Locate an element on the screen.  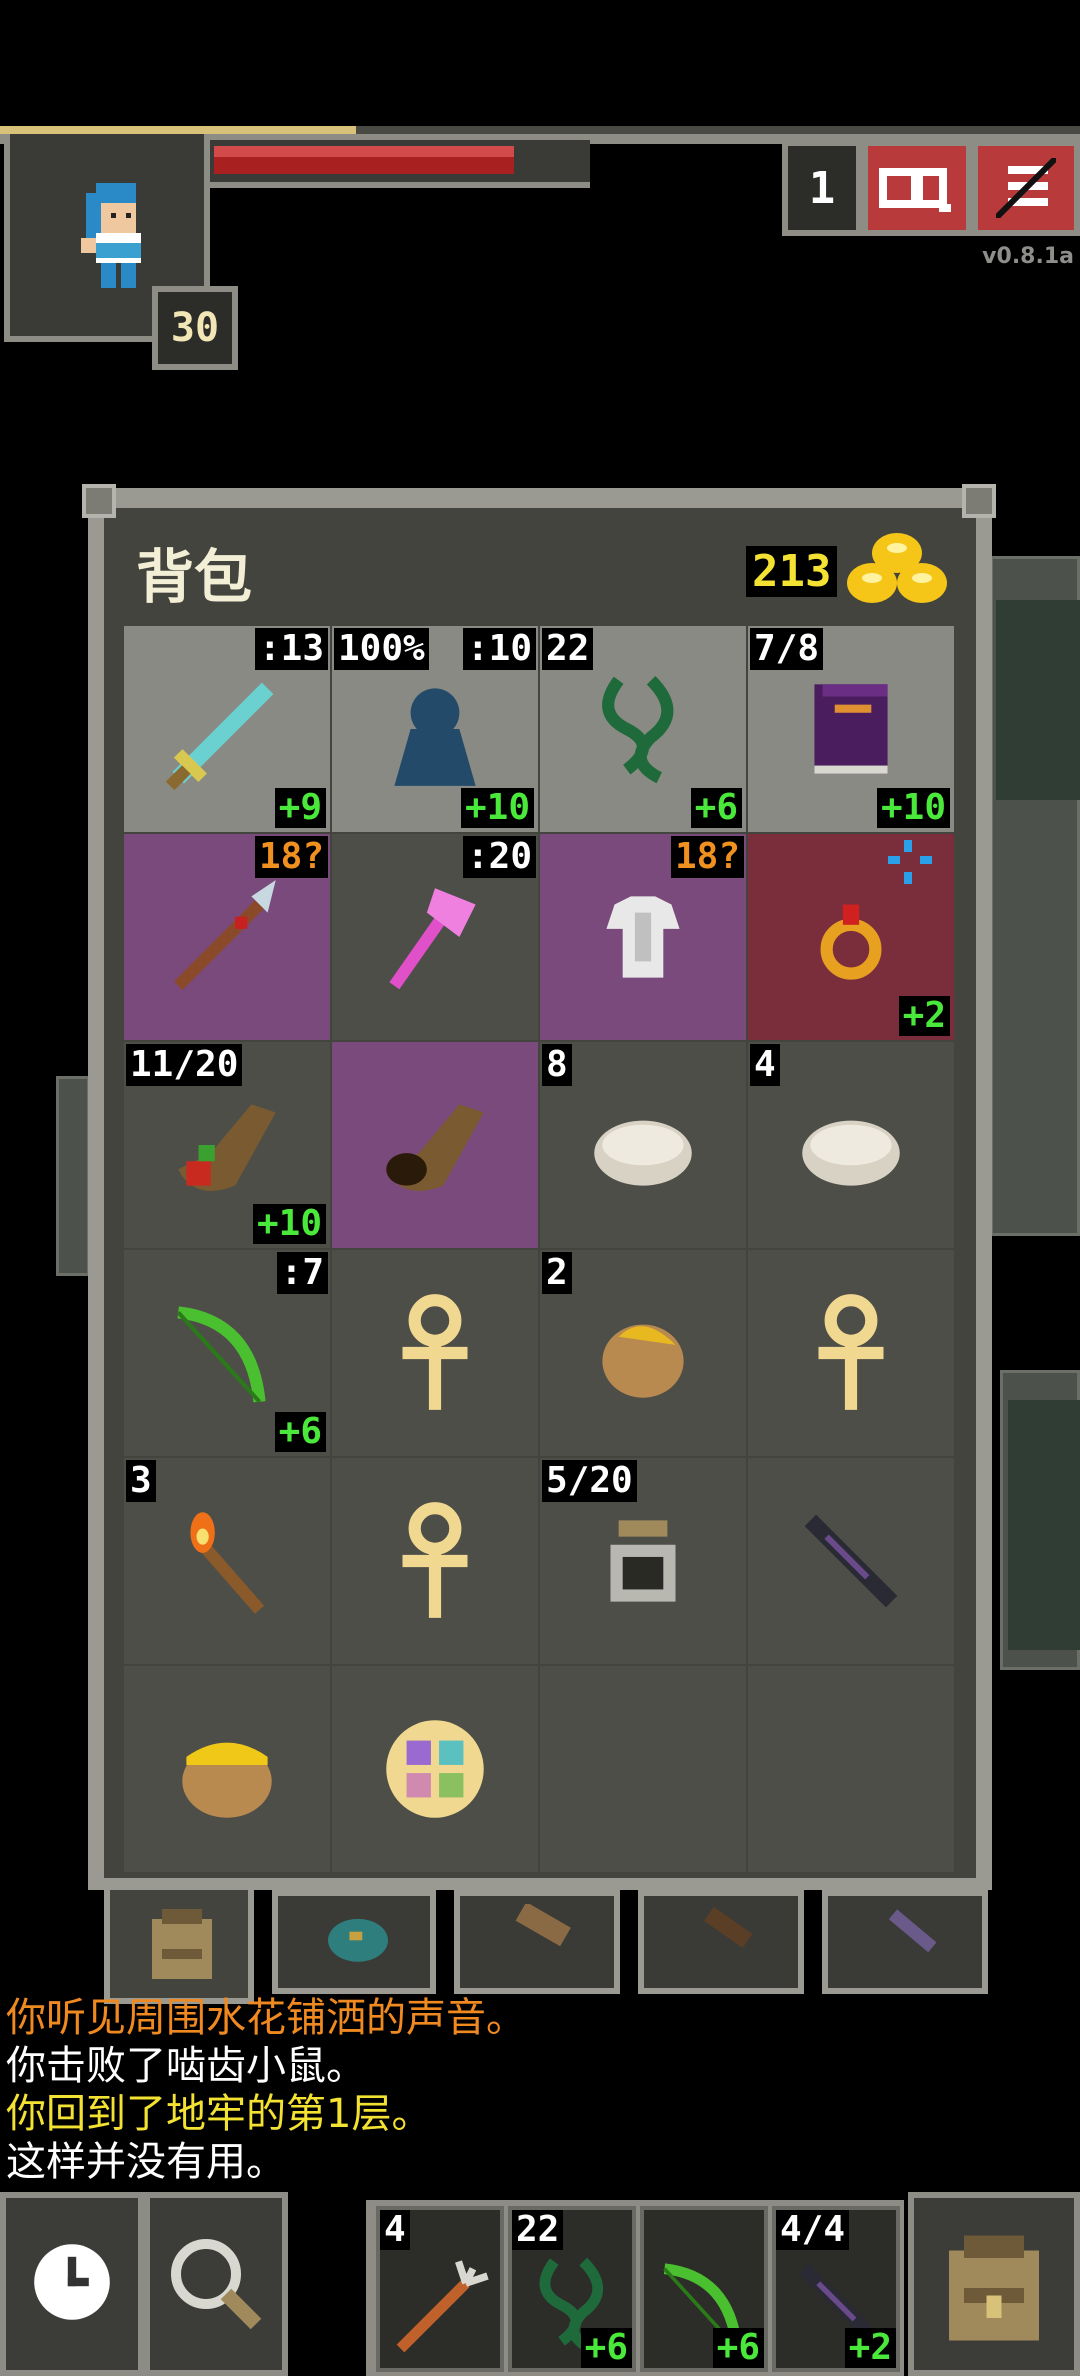
dungeon-floor-right-lower is located at coordinates (1044, 1525).